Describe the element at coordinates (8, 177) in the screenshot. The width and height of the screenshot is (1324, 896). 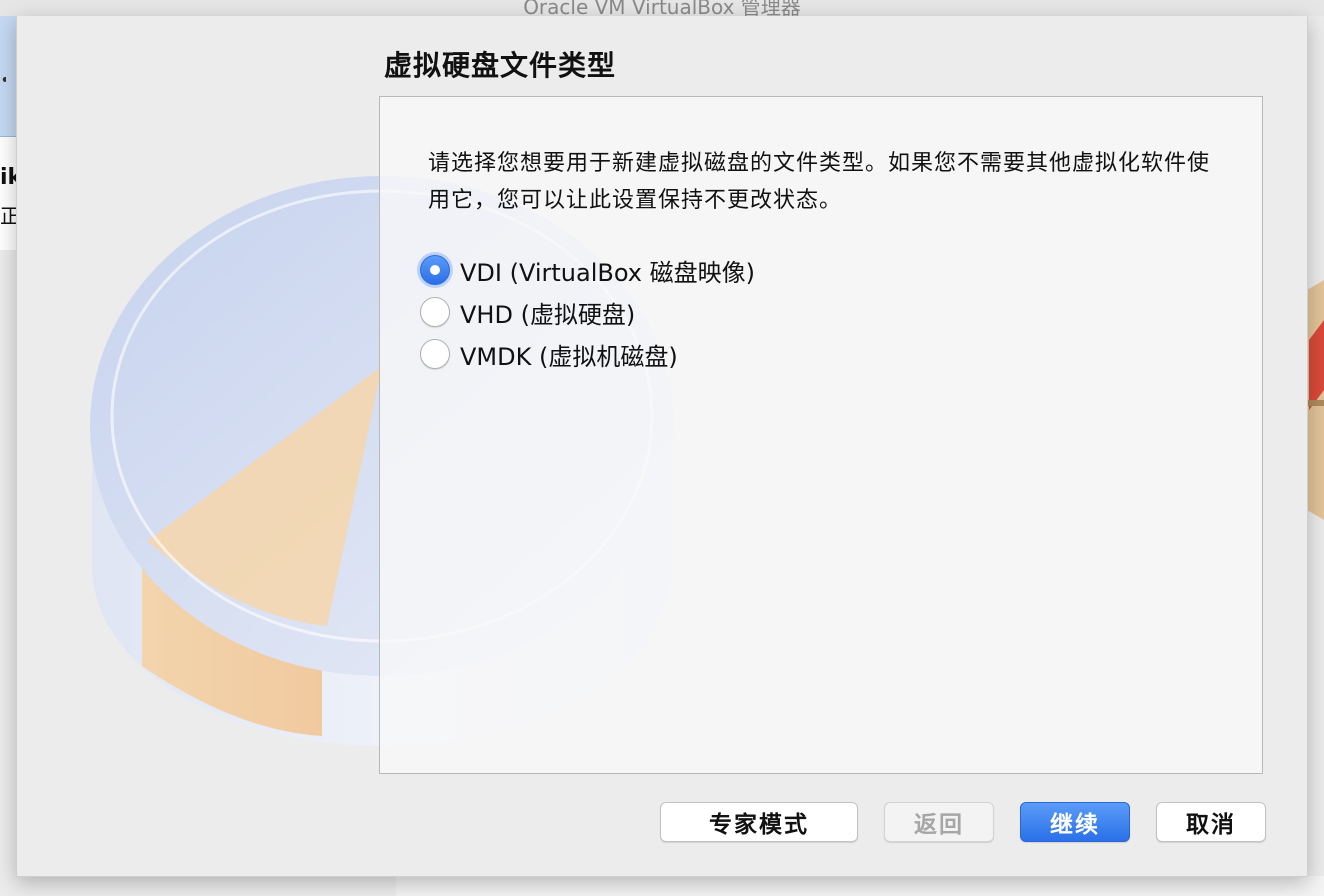
I see `parent-sidebar-vm-name: ik` at that location.